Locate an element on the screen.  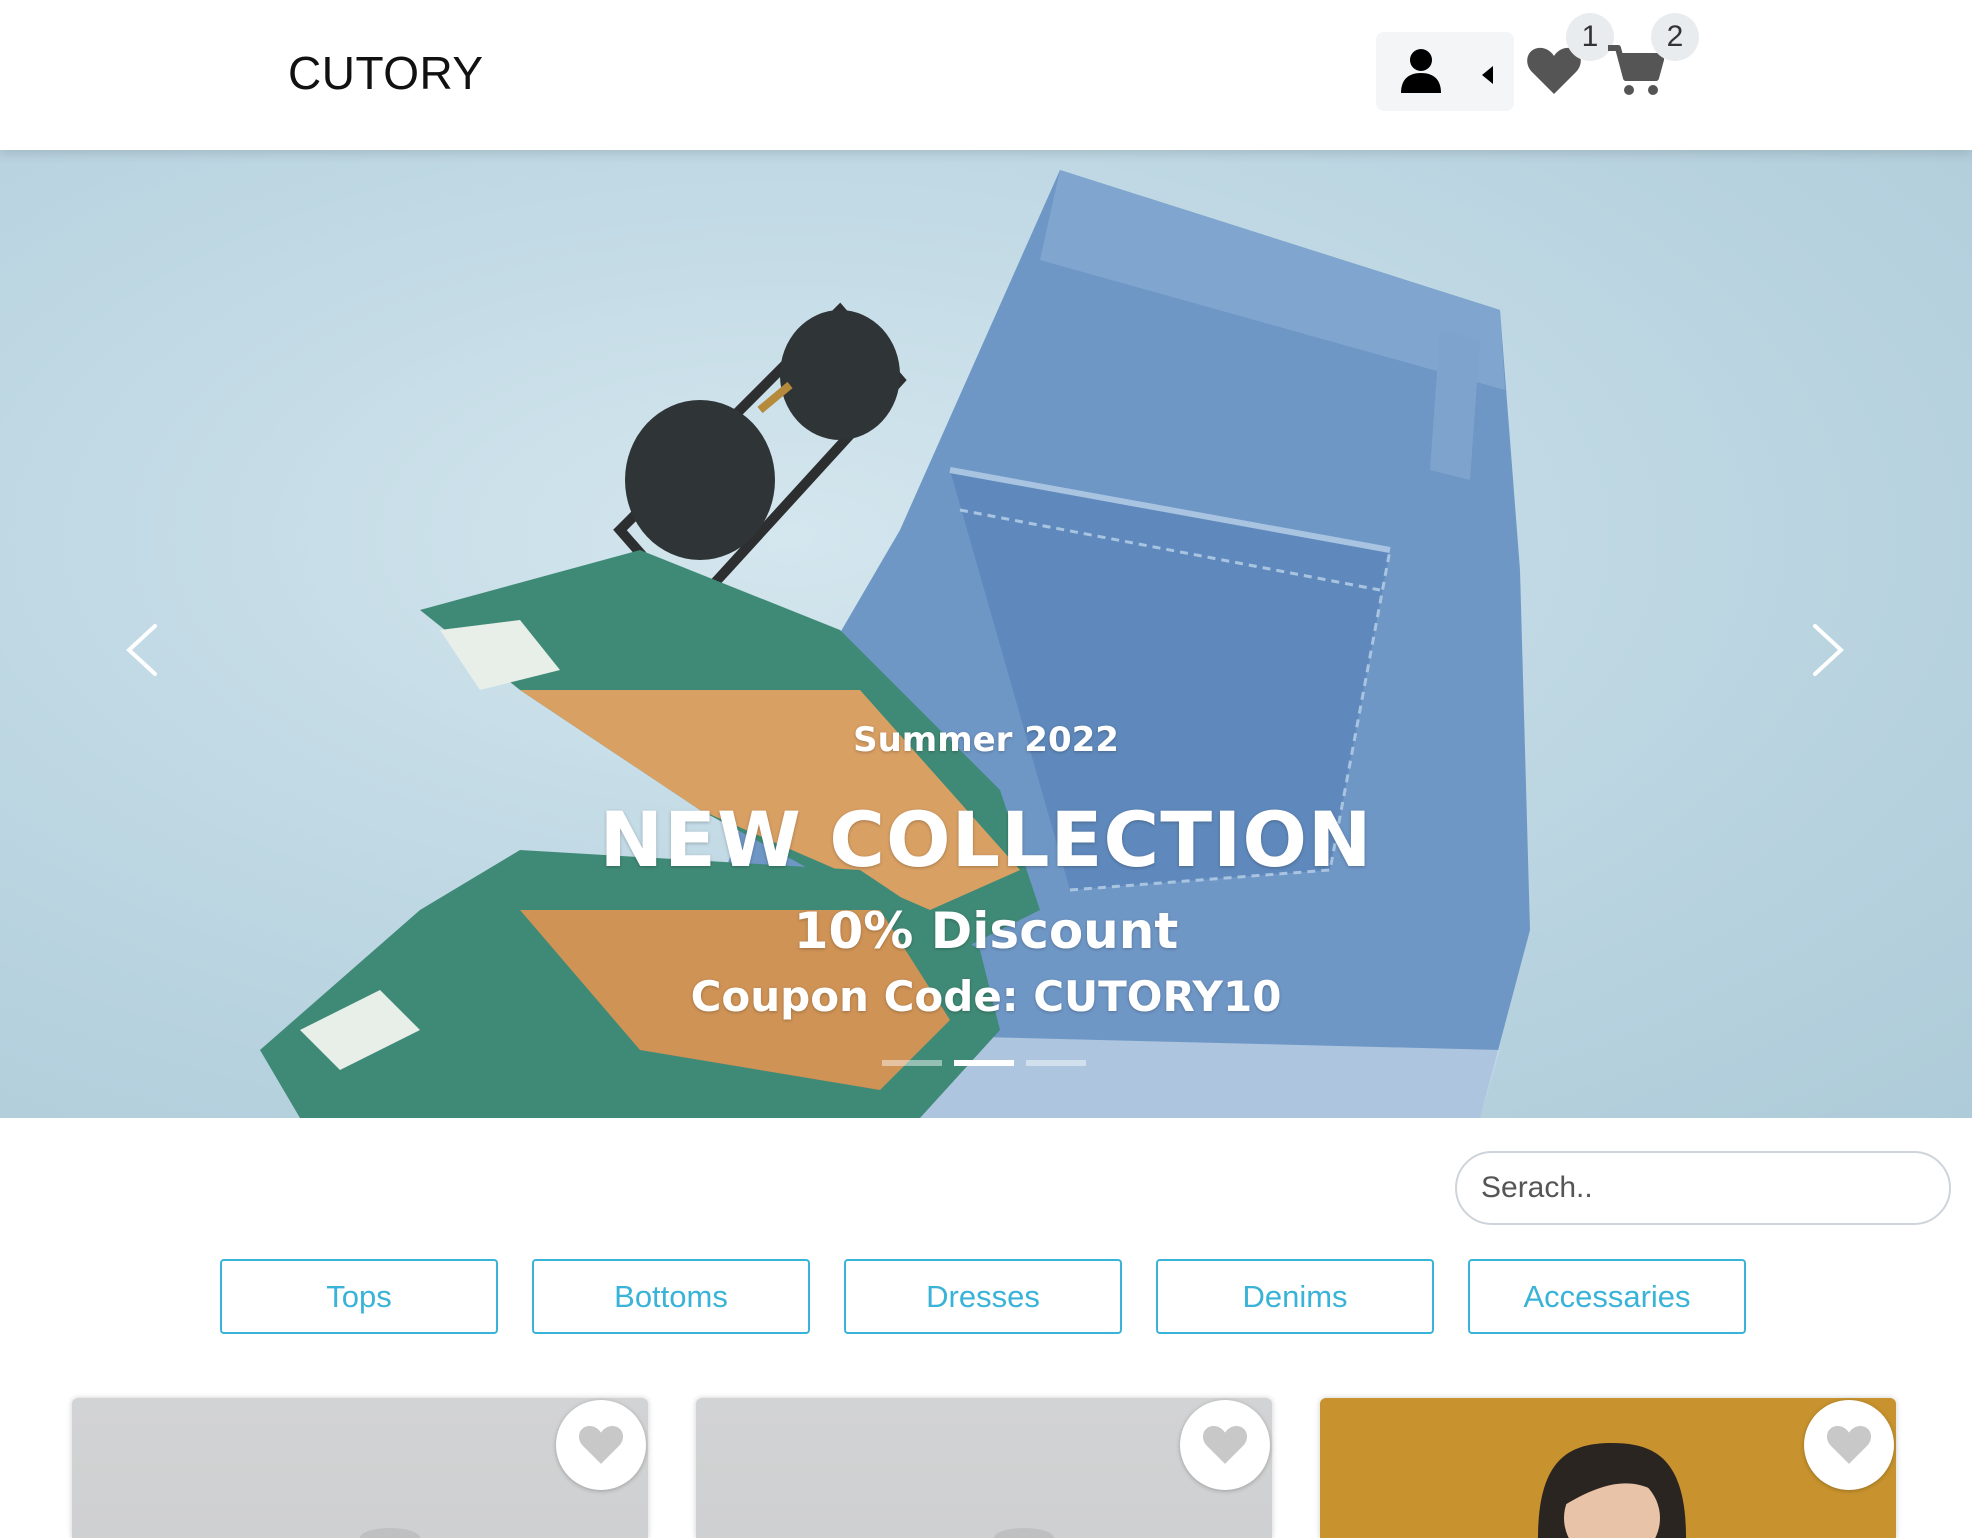
carousel-prev-button is located at coordinates (145, 650).